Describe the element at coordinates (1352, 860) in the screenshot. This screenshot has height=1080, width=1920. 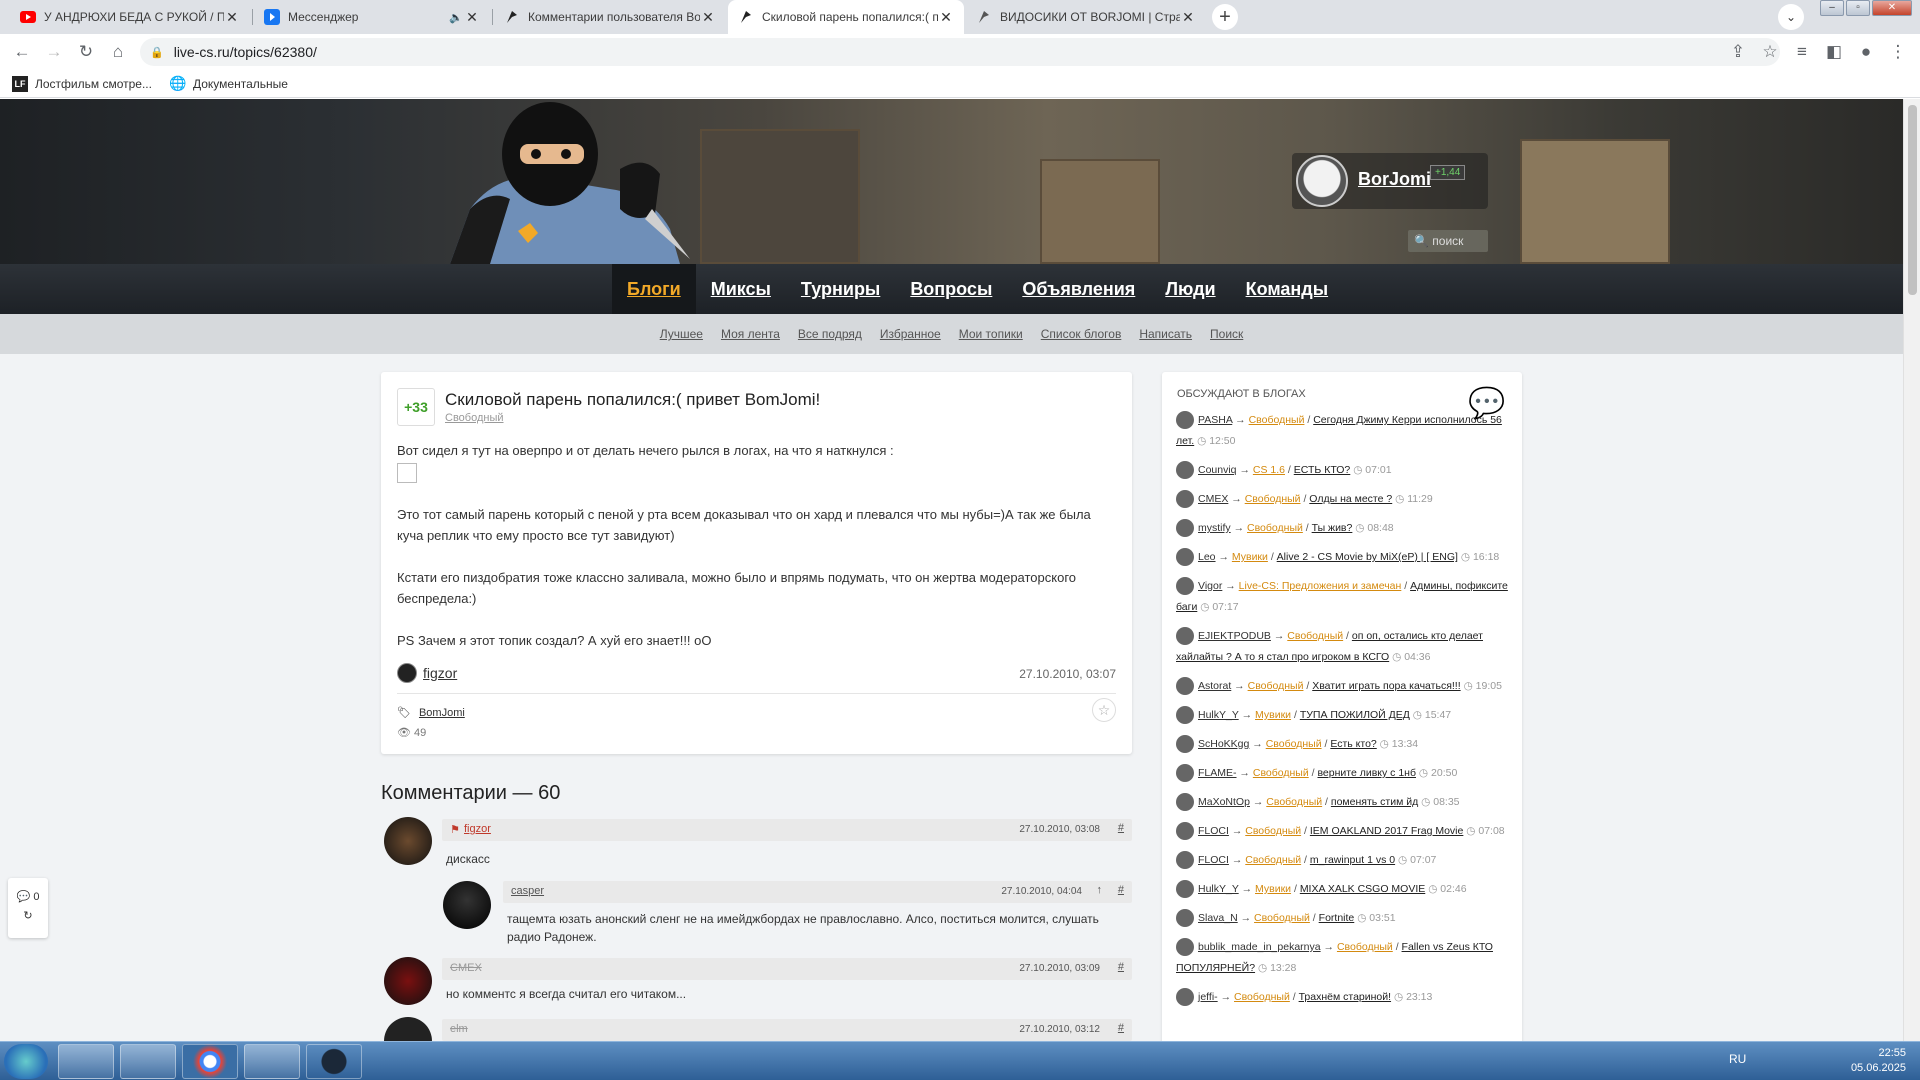
I see `sidebar-topic-link: m_rawinput 1 vs 0` at that location.